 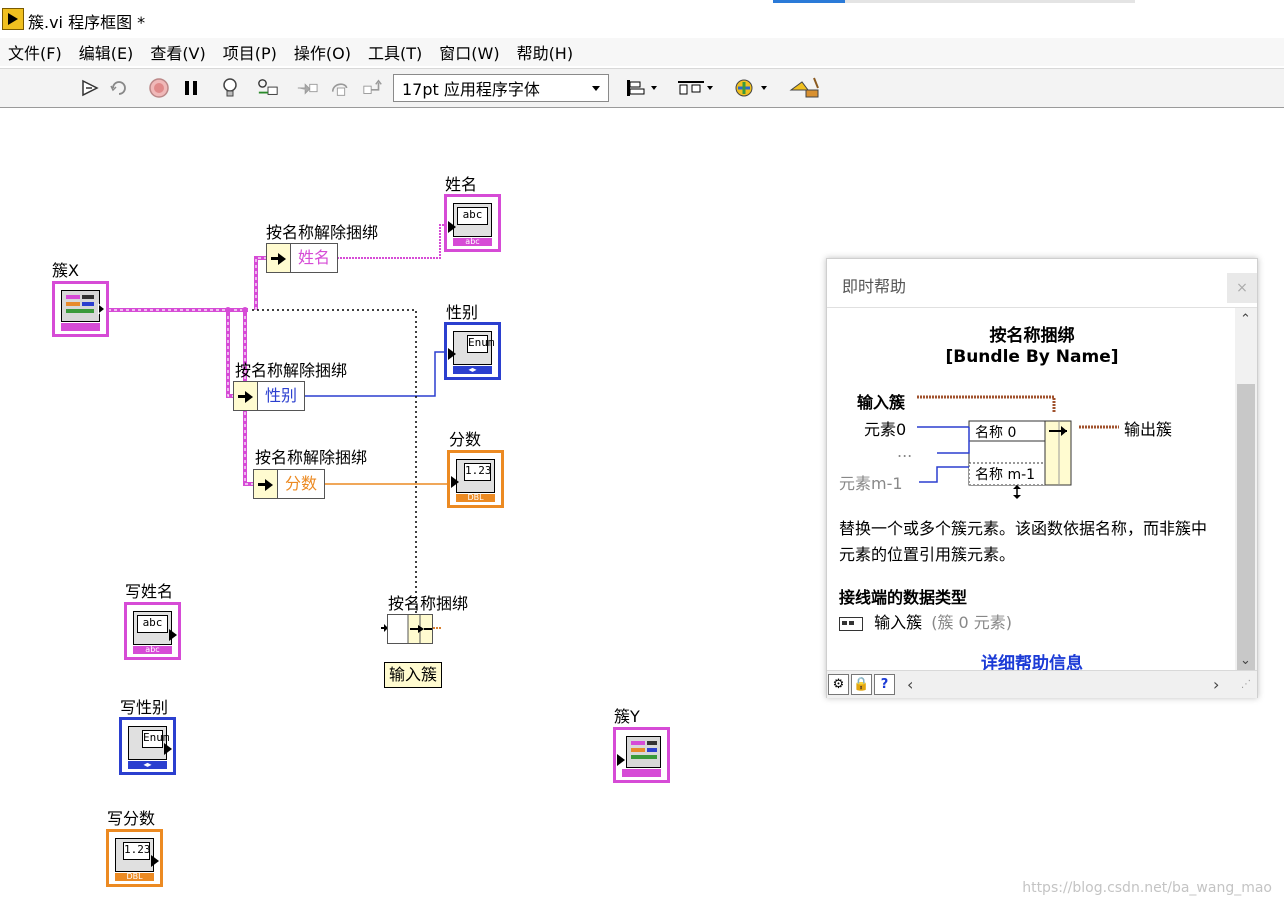 I want to click on label-score-out: 分数, so click(x=465, y=439).